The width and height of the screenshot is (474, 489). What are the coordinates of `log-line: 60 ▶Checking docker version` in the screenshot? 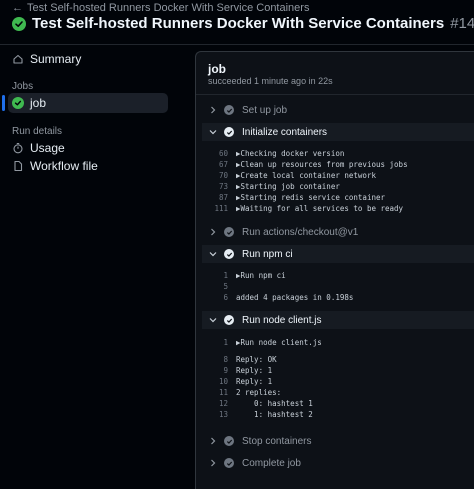 It's located at (273, 153).